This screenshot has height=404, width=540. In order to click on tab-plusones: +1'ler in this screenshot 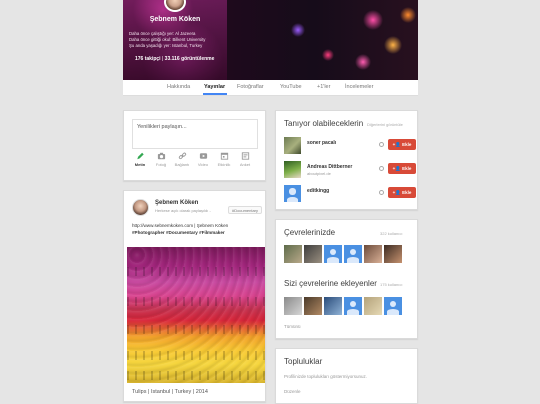, I will do `click(323, 87)`.